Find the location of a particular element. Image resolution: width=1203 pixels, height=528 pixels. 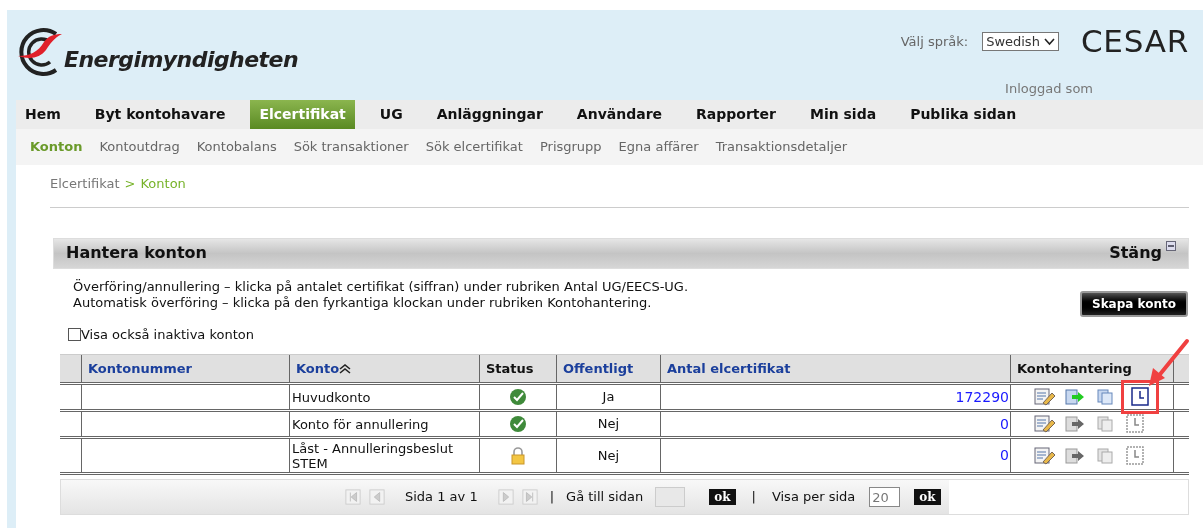

close-link: Stäng is located at coordinates (1135, 253).